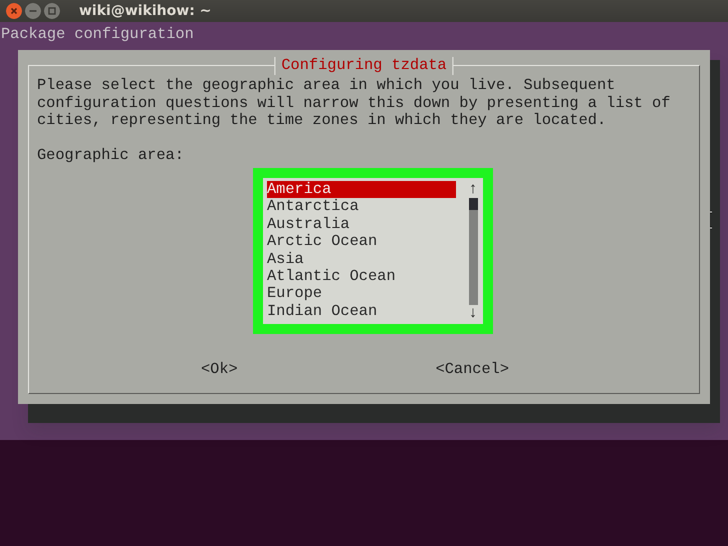  What do you see at coordinates (473, 189) in the screenshot?
I see `scroll-up-arrow: ↑` at bounding box center [473, 189].